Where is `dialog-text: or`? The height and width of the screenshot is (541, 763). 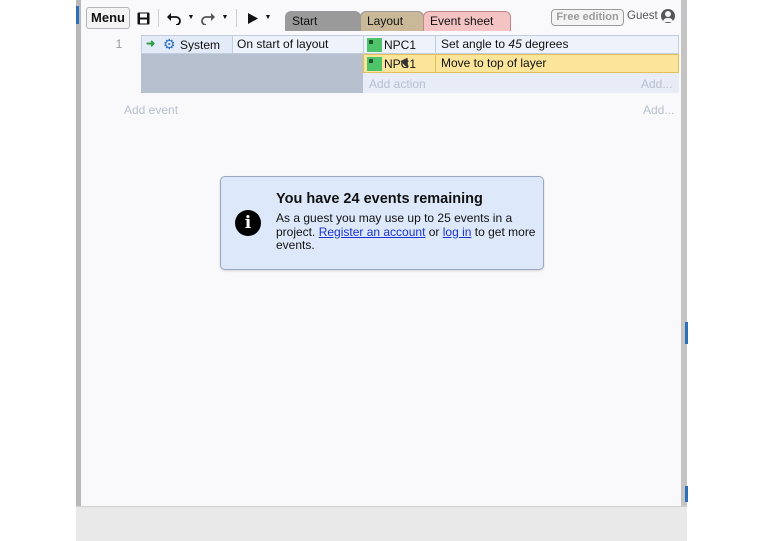 dialog-text: or is located at coordinates (434, 231).